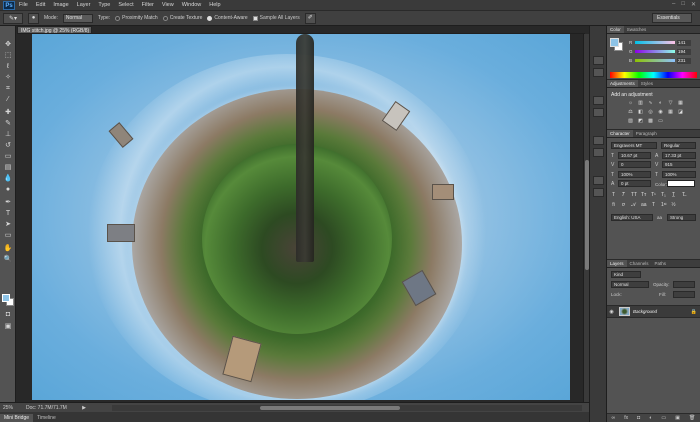 This screenshot has width=700, height=422. I want to click on info-panel-icon, so click(598, 100).